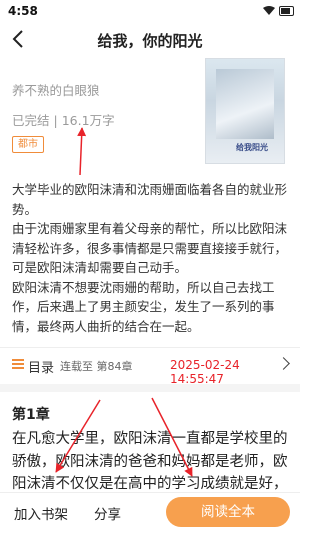  What do you see at coordinates (18, 364) in the screenshot?
I see `list-icon` at bounding box center [18, 364].